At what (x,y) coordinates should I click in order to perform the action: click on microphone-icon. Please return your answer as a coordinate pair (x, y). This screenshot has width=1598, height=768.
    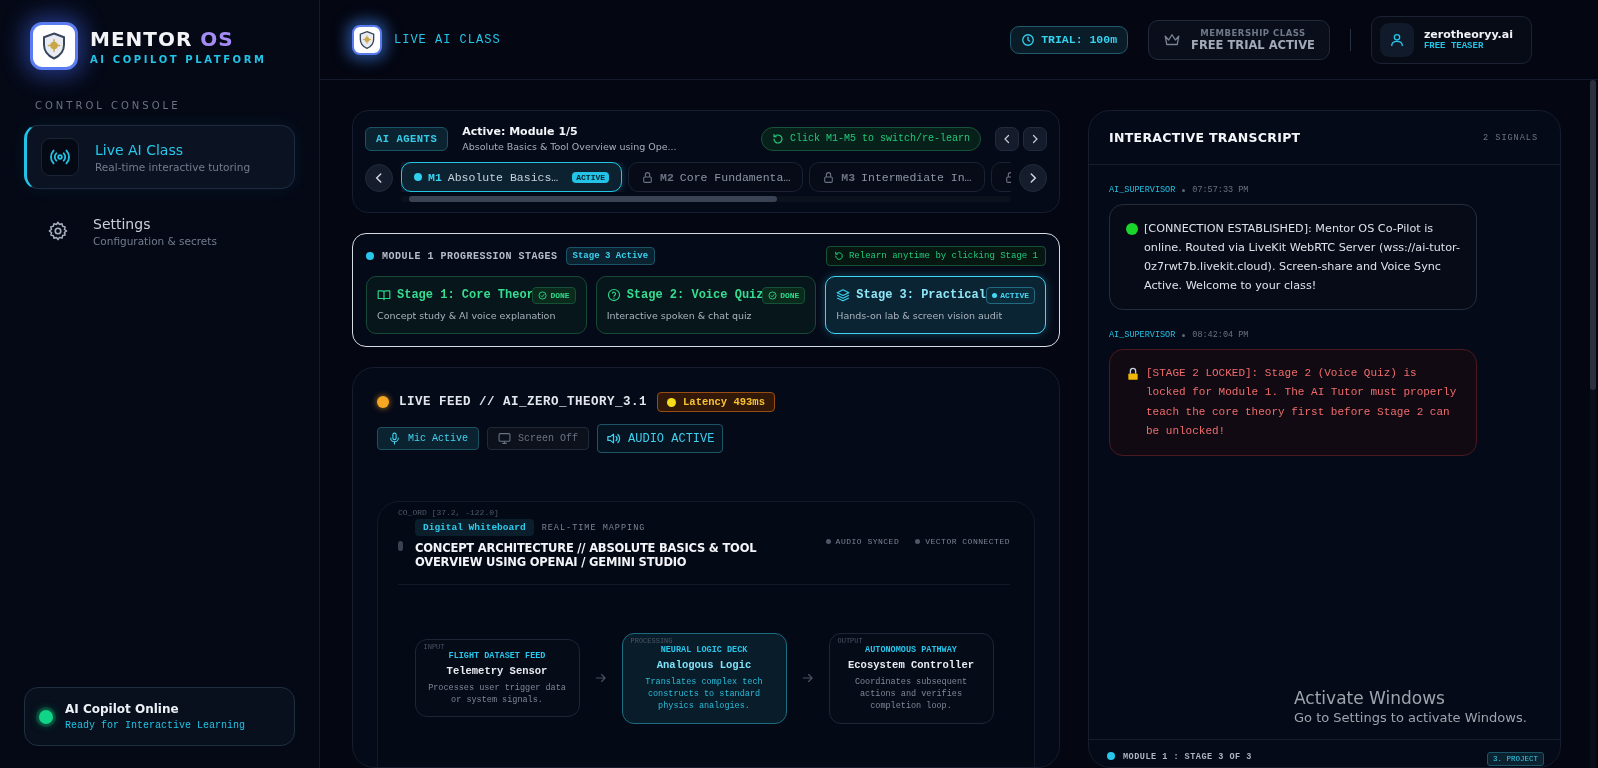
    Looking at the image, I should click on (394, 438).